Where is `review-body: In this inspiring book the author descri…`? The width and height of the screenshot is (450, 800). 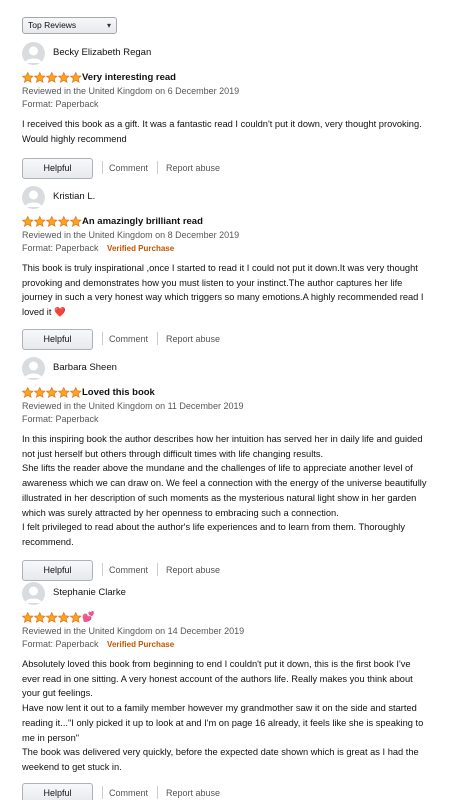 review-body: In this inspiring book the author descri… is located at coordinates (224, 490).